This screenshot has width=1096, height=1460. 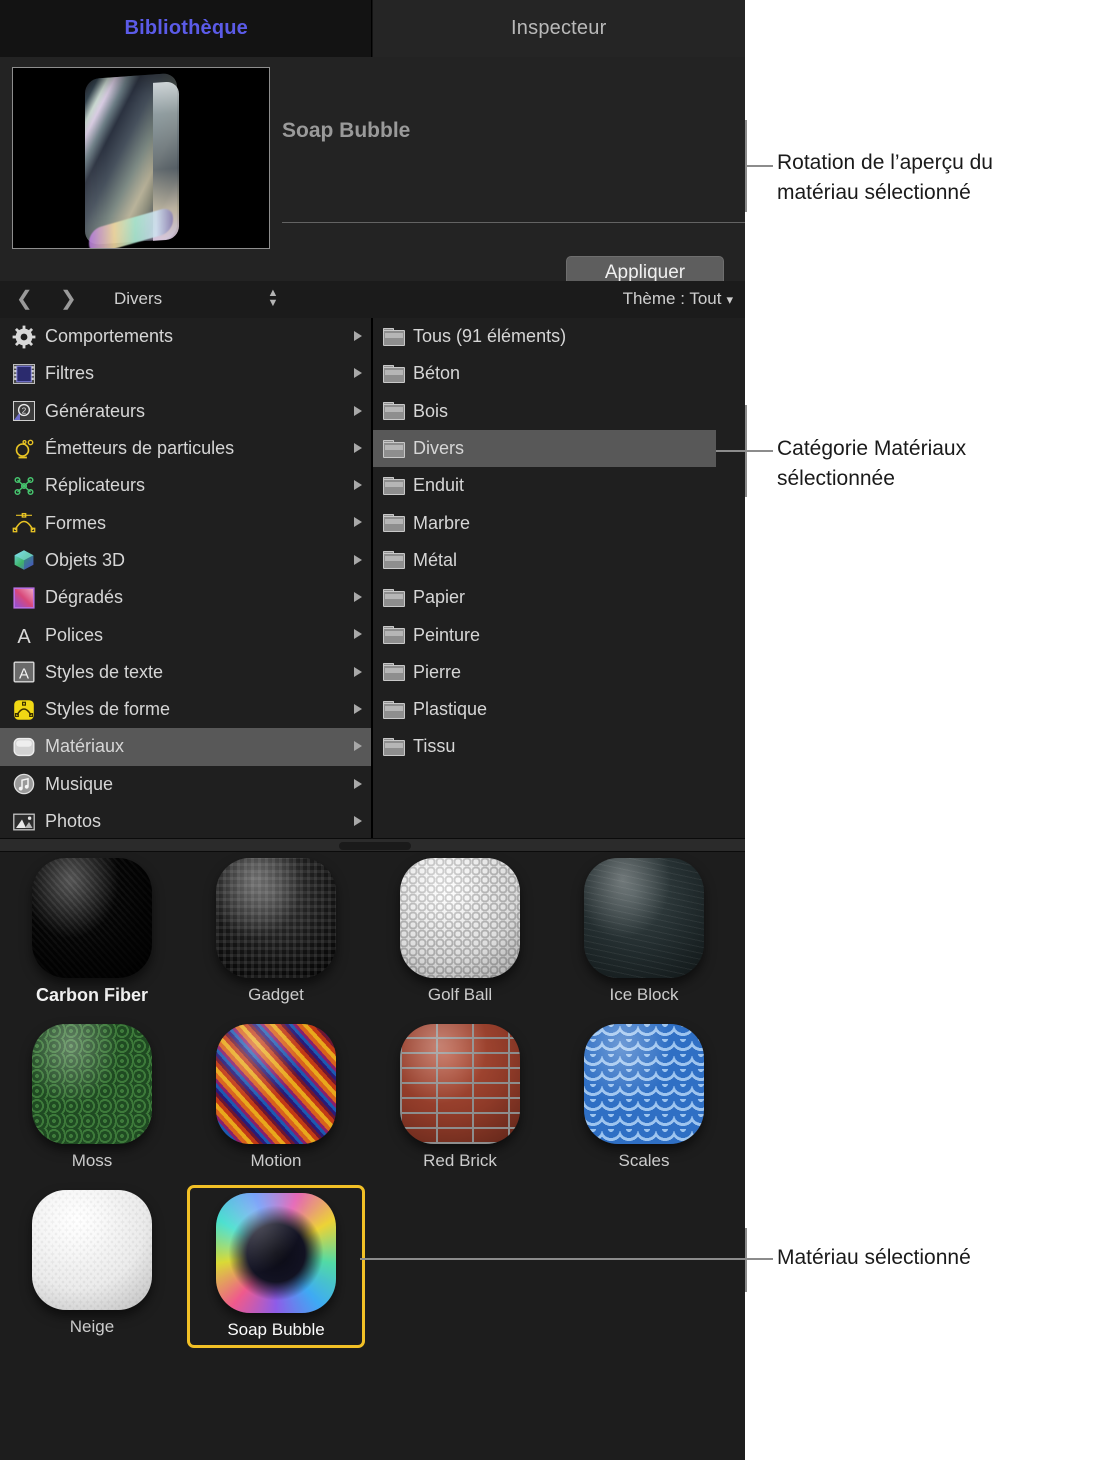 I want to click on material-item-ice-block: Ice Block, so click(x=644, y=931).